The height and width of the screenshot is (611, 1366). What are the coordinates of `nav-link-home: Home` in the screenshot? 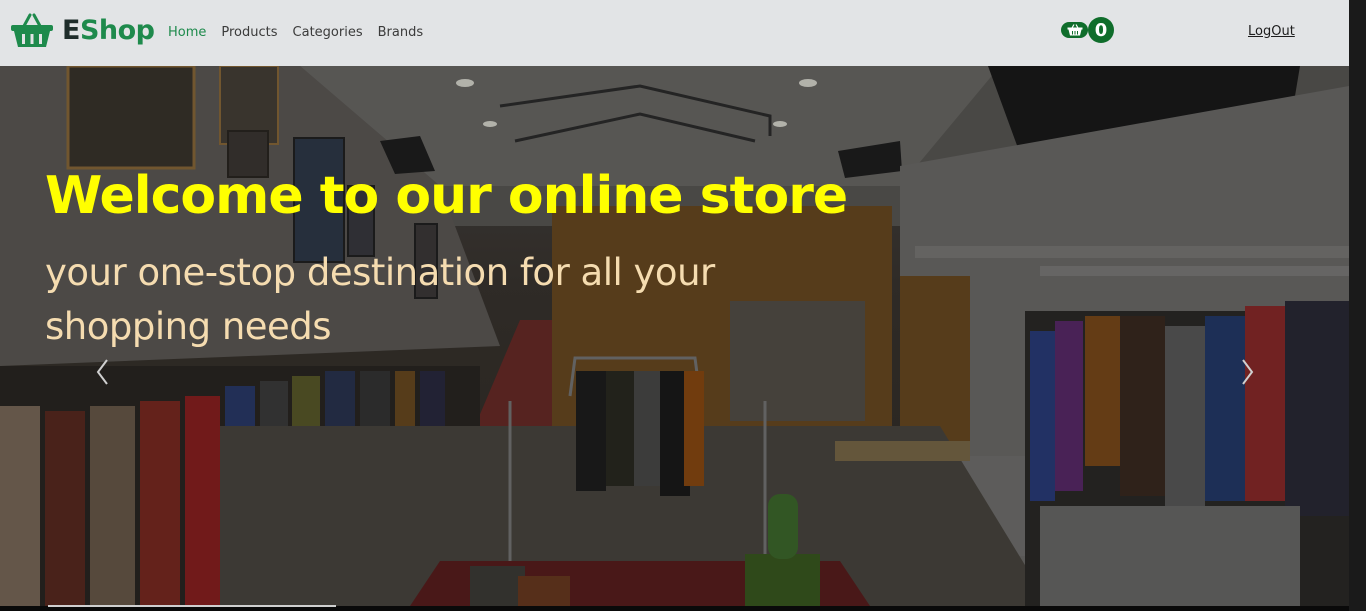 It's located at (187, 32).